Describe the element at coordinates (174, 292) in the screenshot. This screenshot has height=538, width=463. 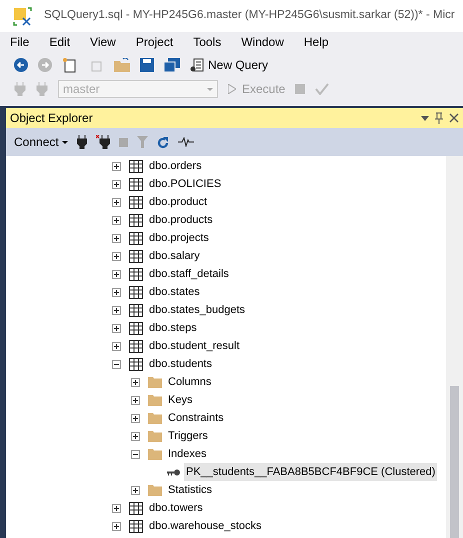
I see `tree-item: dbo.states` at that location.